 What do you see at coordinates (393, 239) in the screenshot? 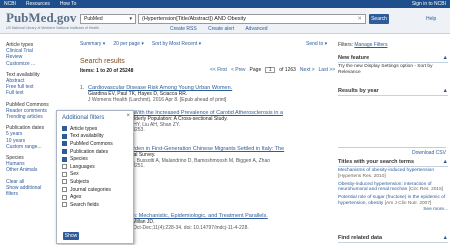
I see `find-related-heading: Find related data ▲` at bounding box center [393, 239].